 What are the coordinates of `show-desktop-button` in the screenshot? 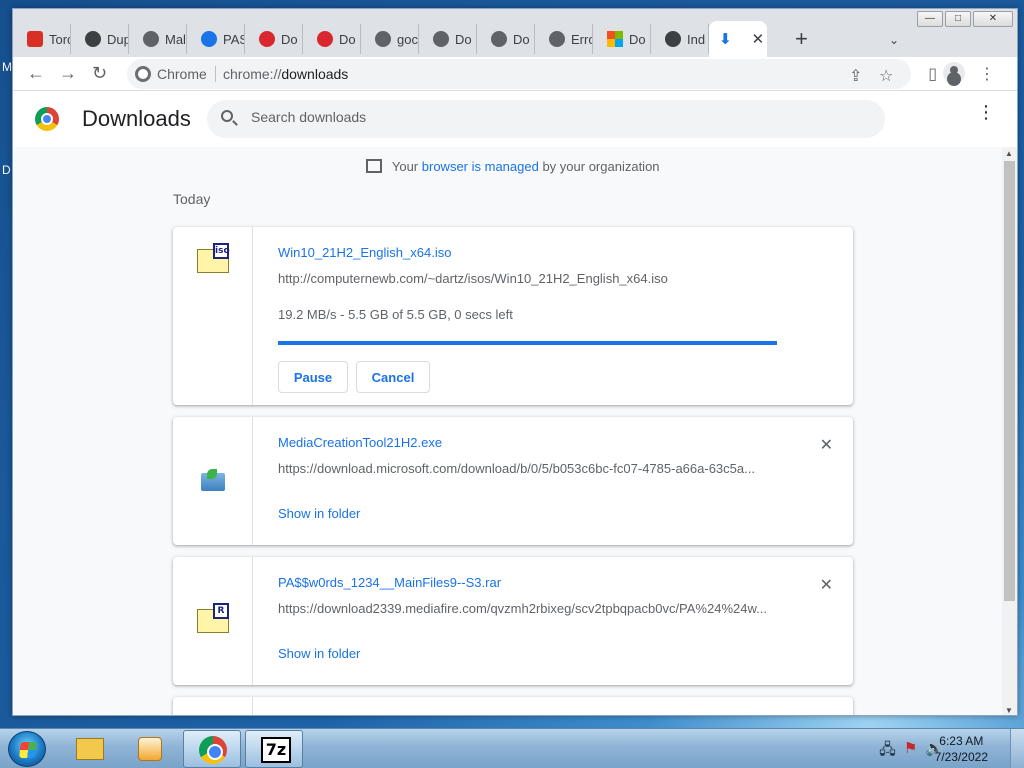 It's located at (1017, 748).